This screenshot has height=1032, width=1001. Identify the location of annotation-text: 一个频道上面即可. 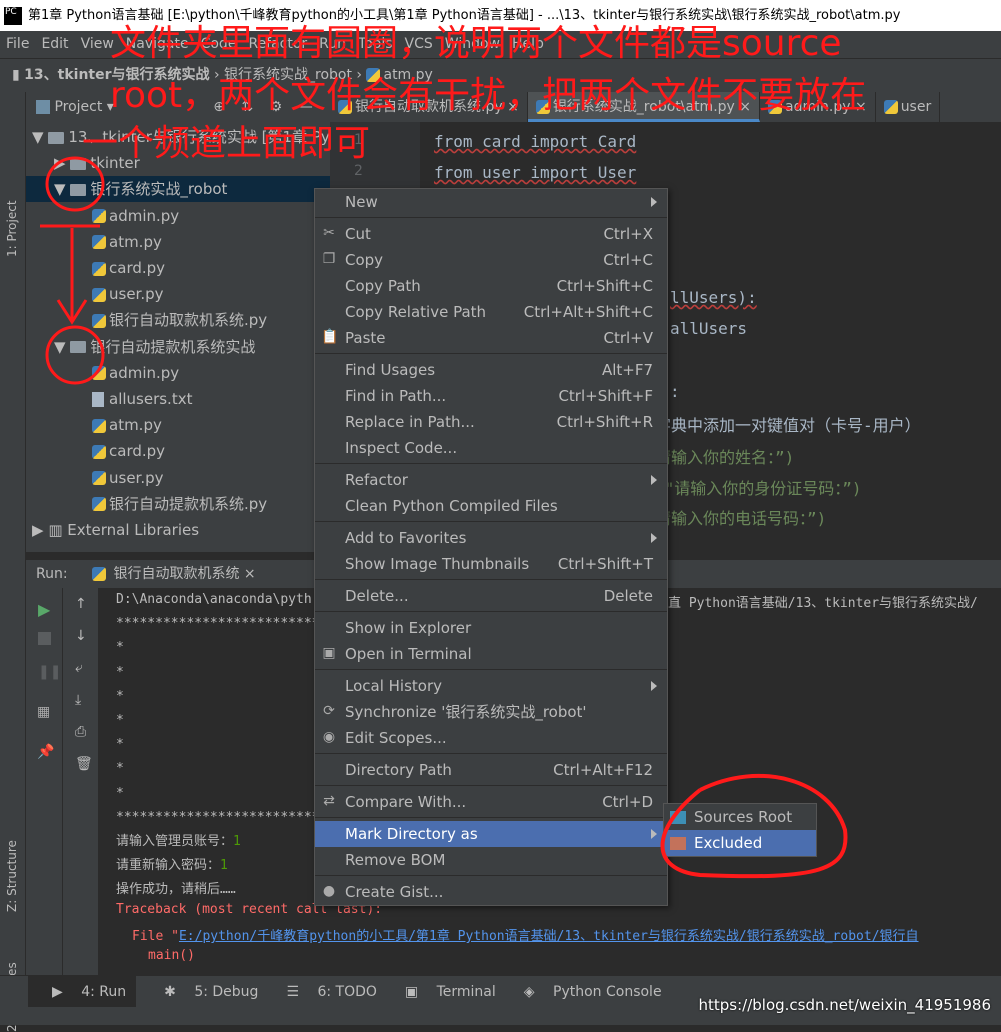
(226, 143).